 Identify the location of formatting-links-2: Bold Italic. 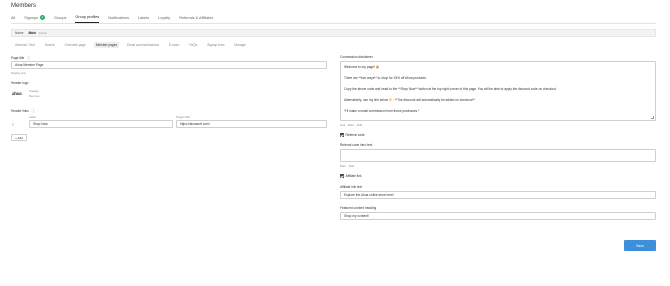
(347, 166).